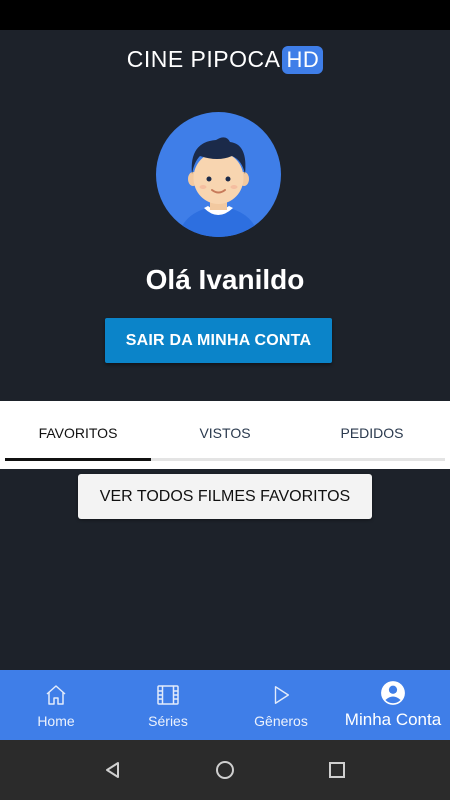  What do you see at coordinates (78, 433) in the screenshot?
I see `tab-favoritos: FAVORITOS` at bounding box center [78, 433].